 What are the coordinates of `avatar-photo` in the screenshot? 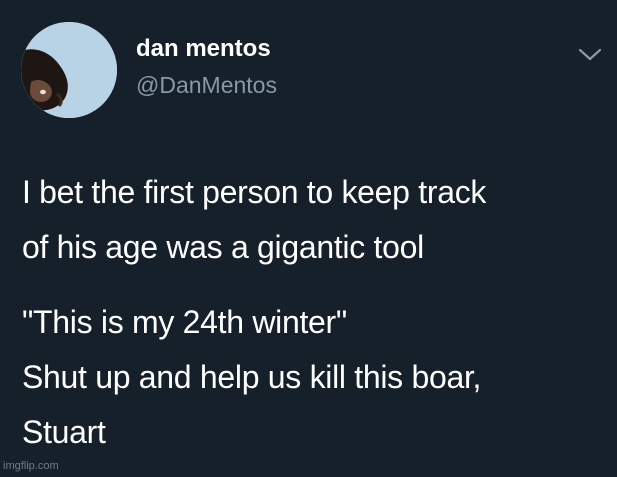 It's located at (69, 70).